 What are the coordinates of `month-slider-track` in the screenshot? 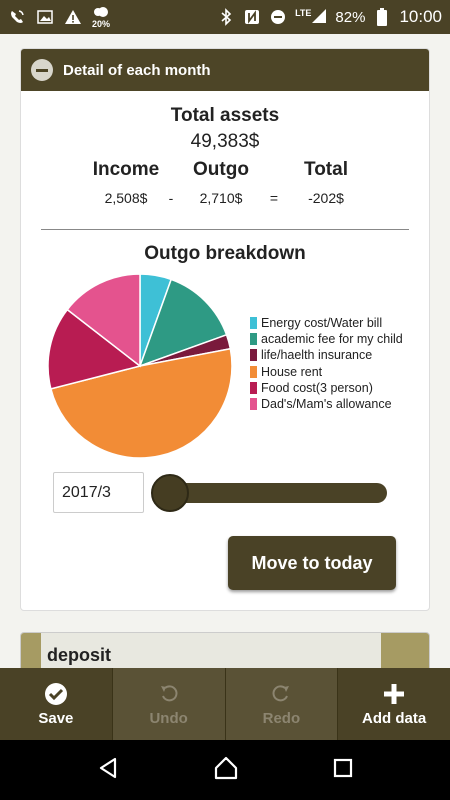 It's located at (271, 493).